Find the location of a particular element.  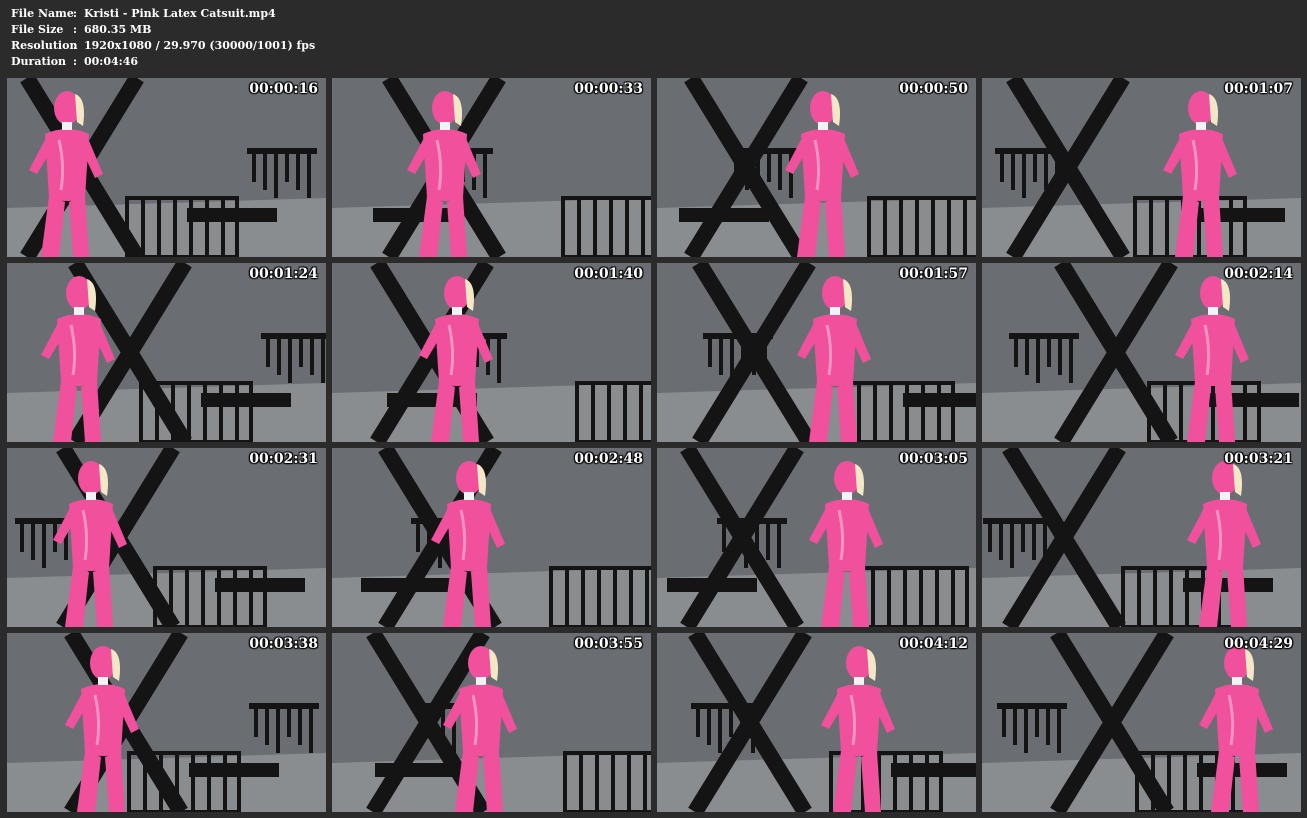

video-thumbnail: 00:03:05 is located at coordinates (816, 537).